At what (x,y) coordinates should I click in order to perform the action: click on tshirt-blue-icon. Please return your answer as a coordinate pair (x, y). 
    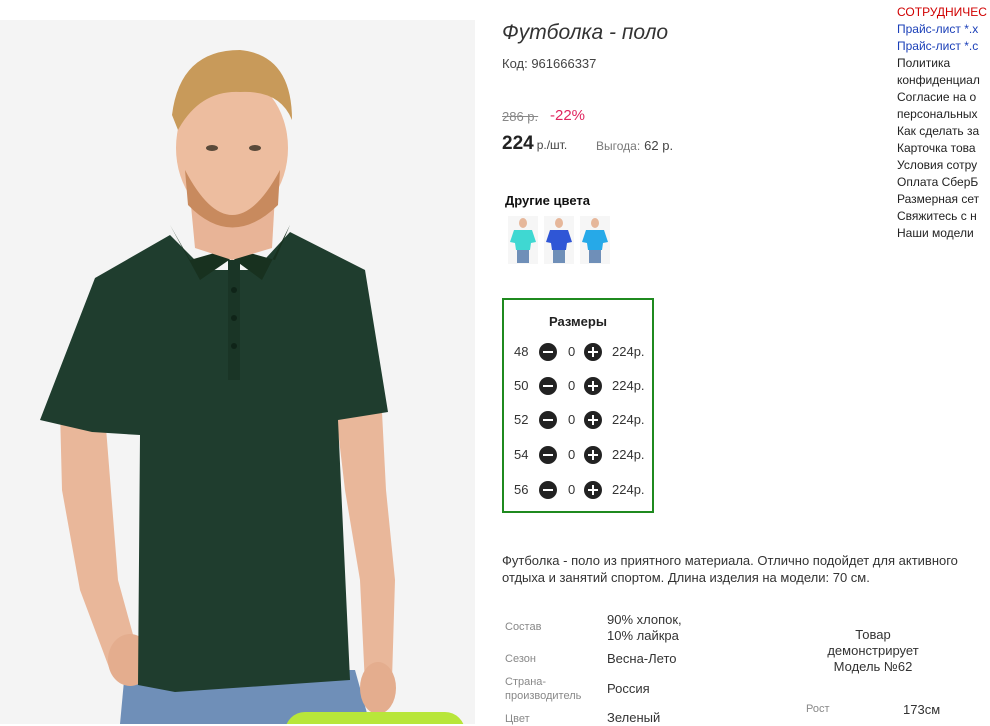
    Looking at the image, I should click on (559, 240).